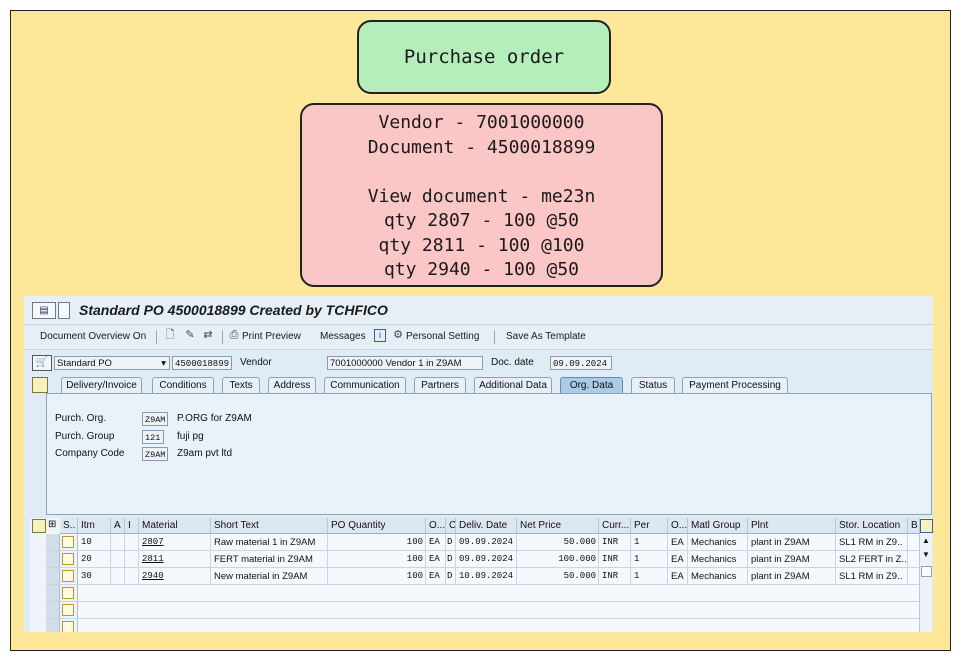  What do you see at coordinates (925, 583) in the screenshot?
I see `vertical-scrollbar: ▲ ▼` at bounding box center [925, 583].